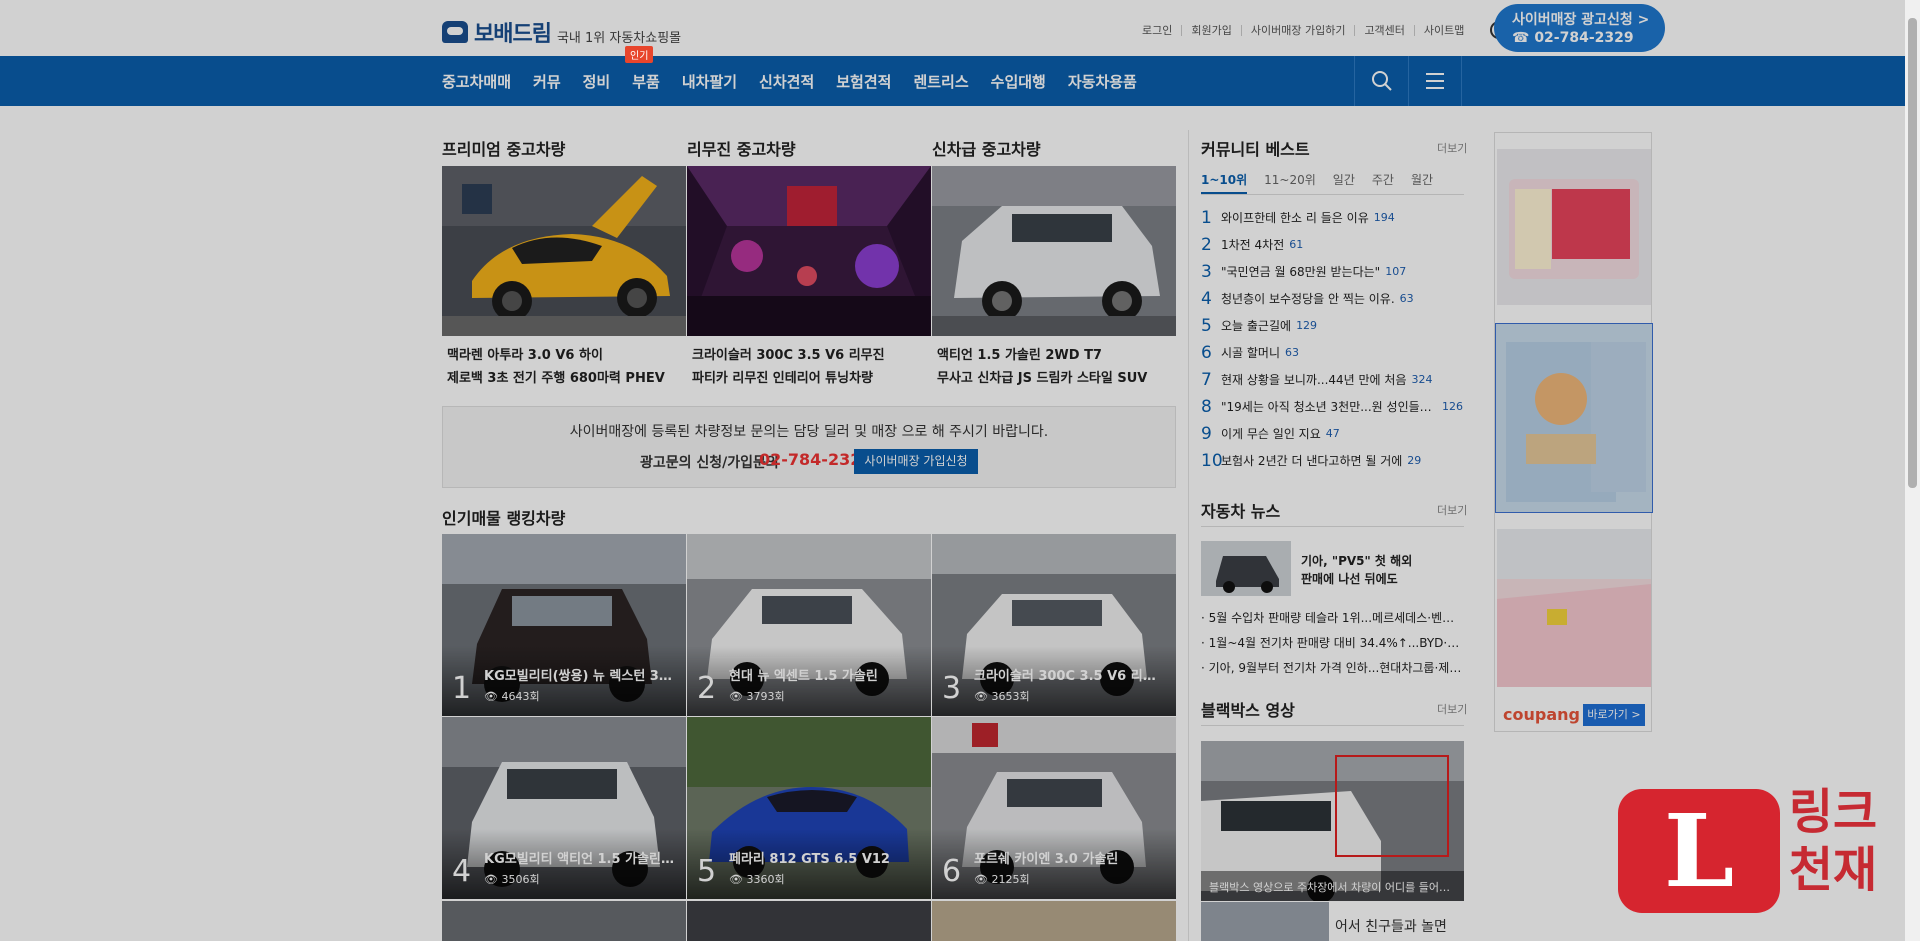 This screenshot has width=1920, height=941. Describe the element at coordinates (1246, 568) in the screenshot. I see `news-thumbnail` at that location.